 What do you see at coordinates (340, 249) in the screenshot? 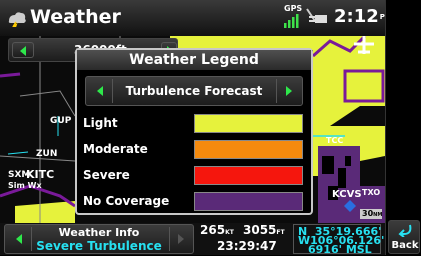
I see `elevation: 6916' MSL` at bounding box center [340, 249].